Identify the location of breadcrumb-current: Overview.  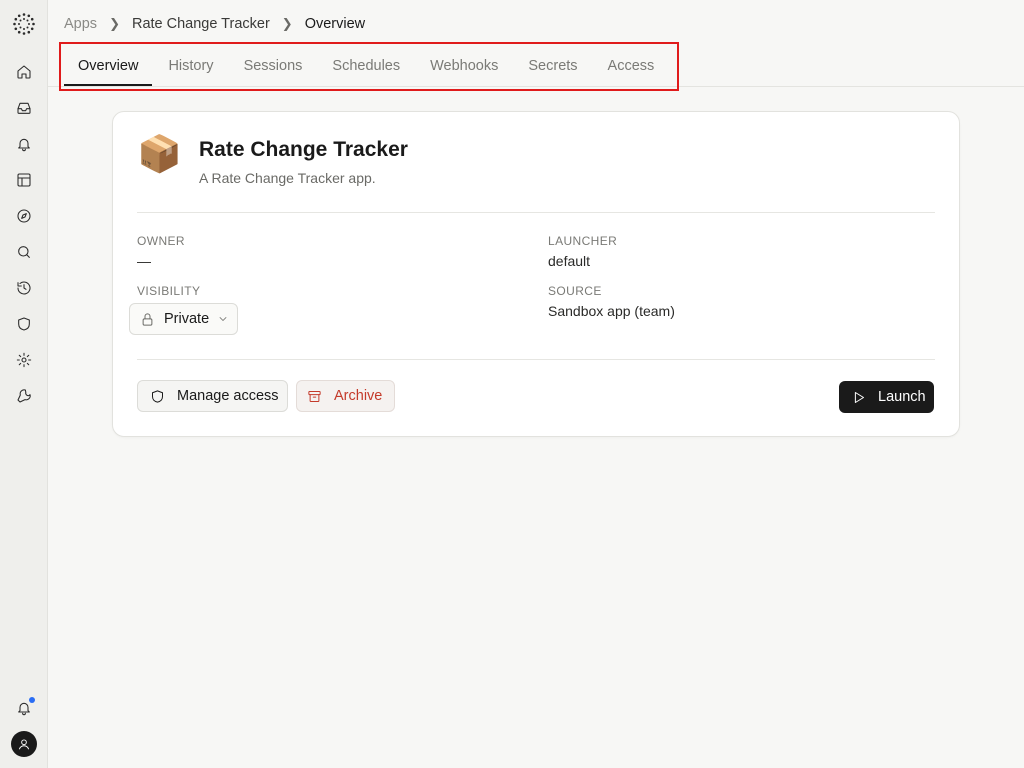
(335, 24).